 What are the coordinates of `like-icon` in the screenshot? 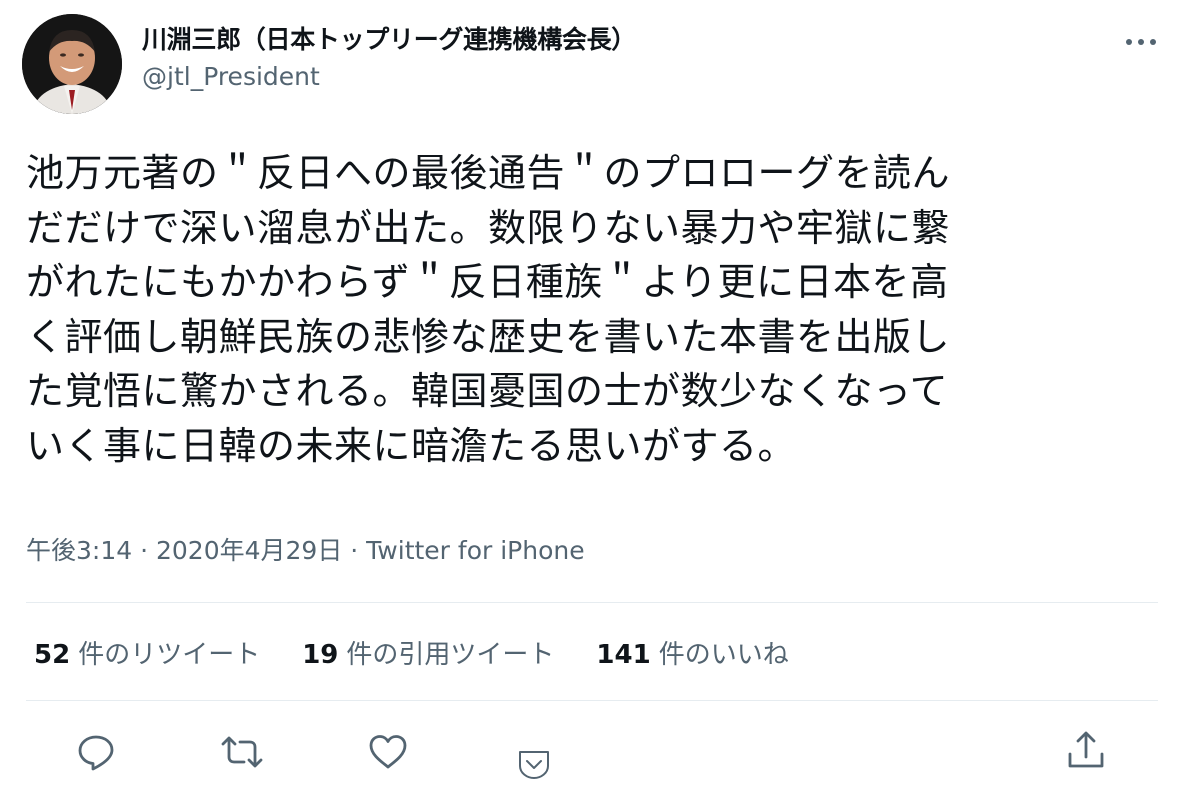 It's located at (388, 752).